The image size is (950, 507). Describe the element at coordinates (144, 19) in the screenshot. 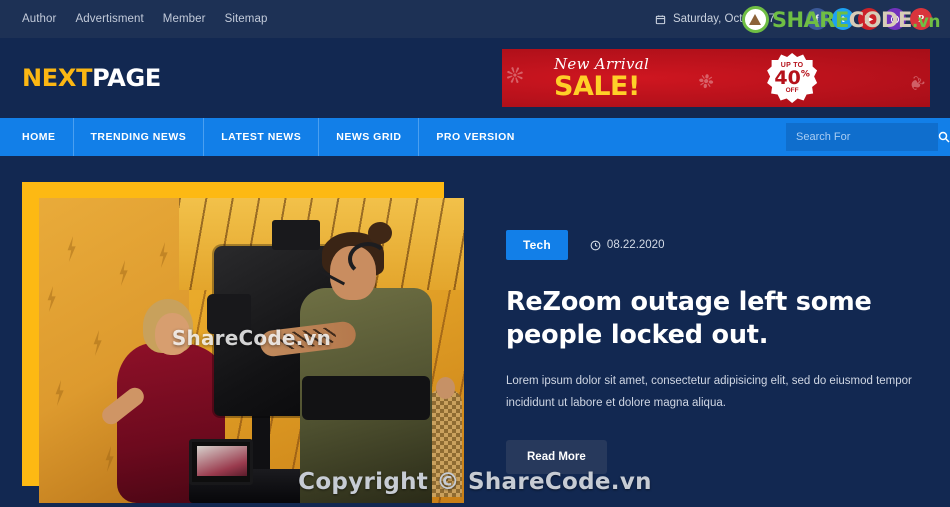

I see `top-bar-links: Author Advertisment Member Sitemap` at that location.